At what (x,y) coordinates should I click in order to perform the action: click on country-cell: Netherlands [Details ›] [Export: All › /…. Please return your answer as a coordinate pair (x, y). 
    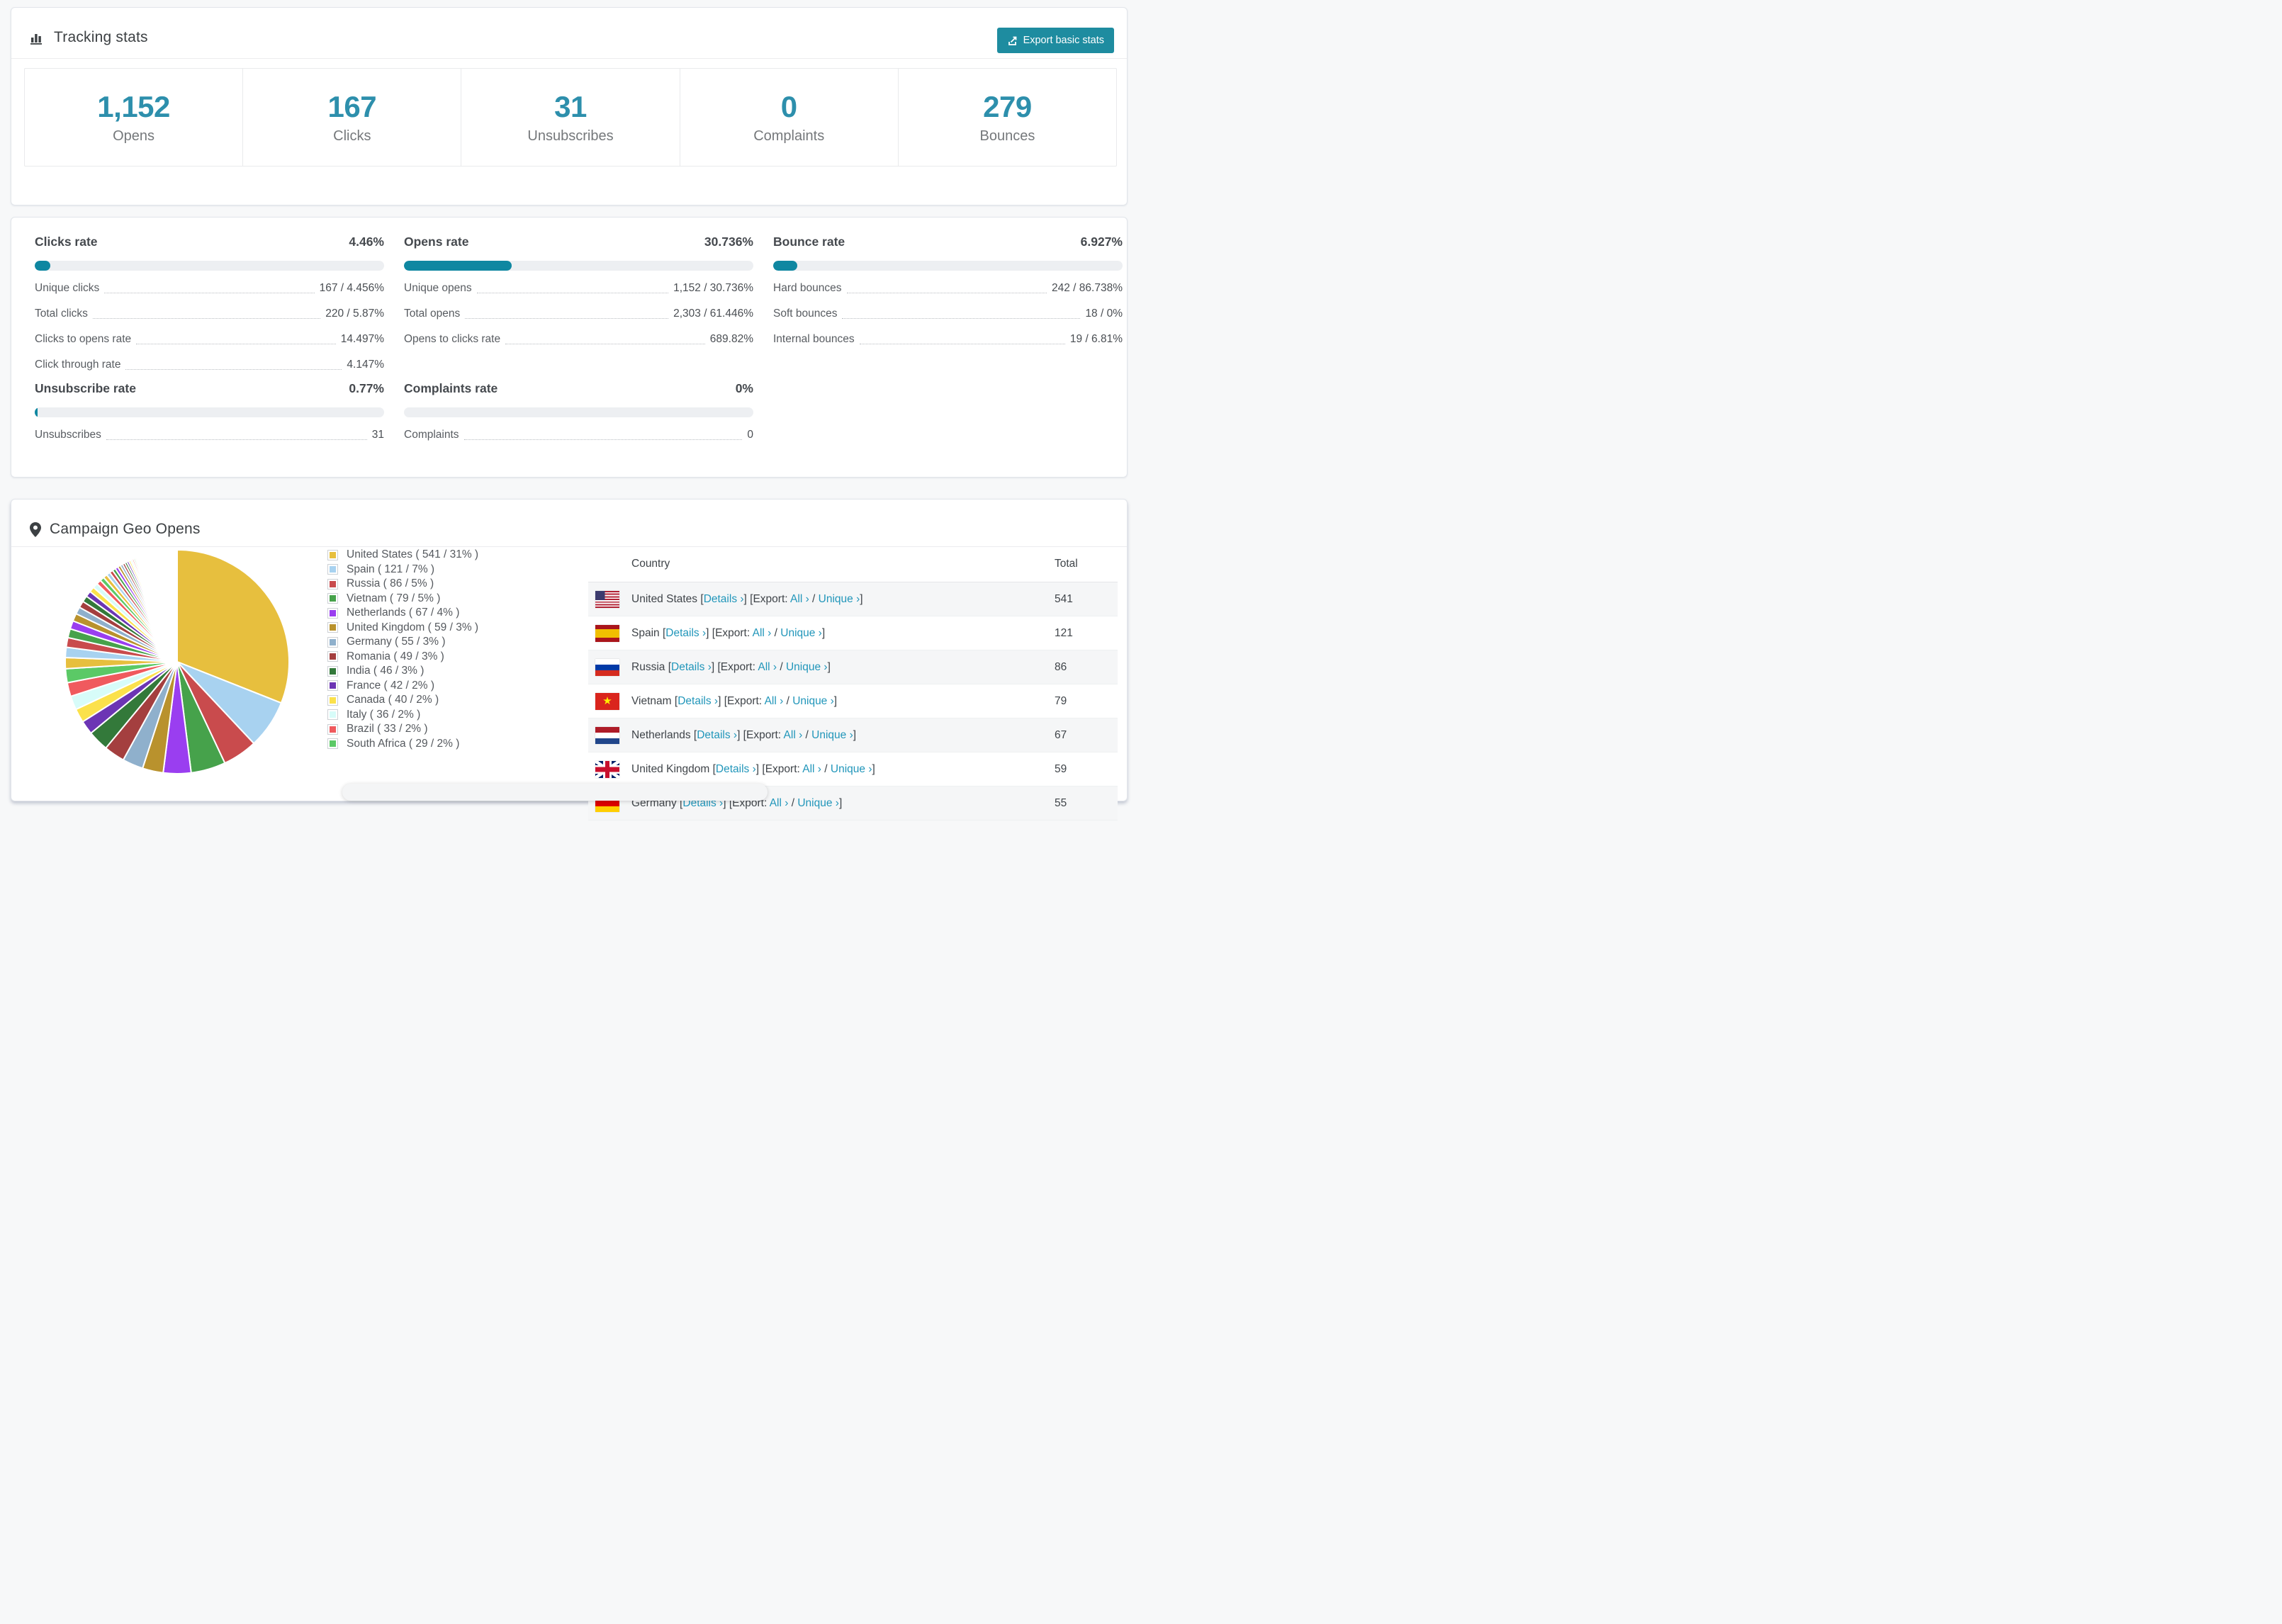
    Looking at the image, I should click on (744, 734).